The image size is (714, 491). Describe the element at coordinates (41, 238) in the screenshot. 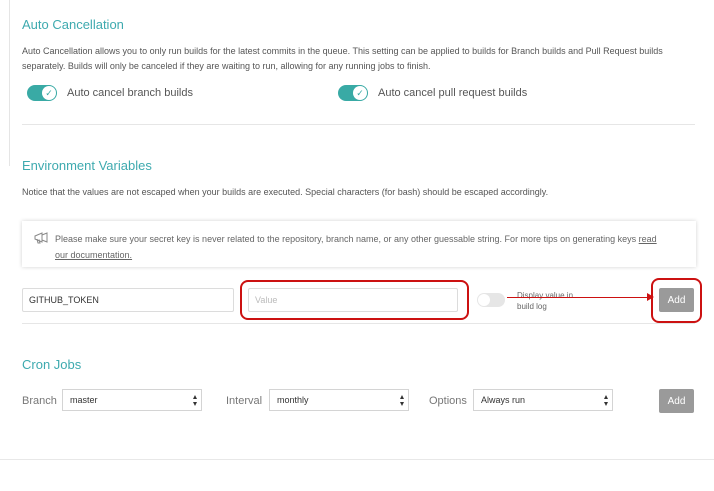

I see `megaphone-icon` at that location.